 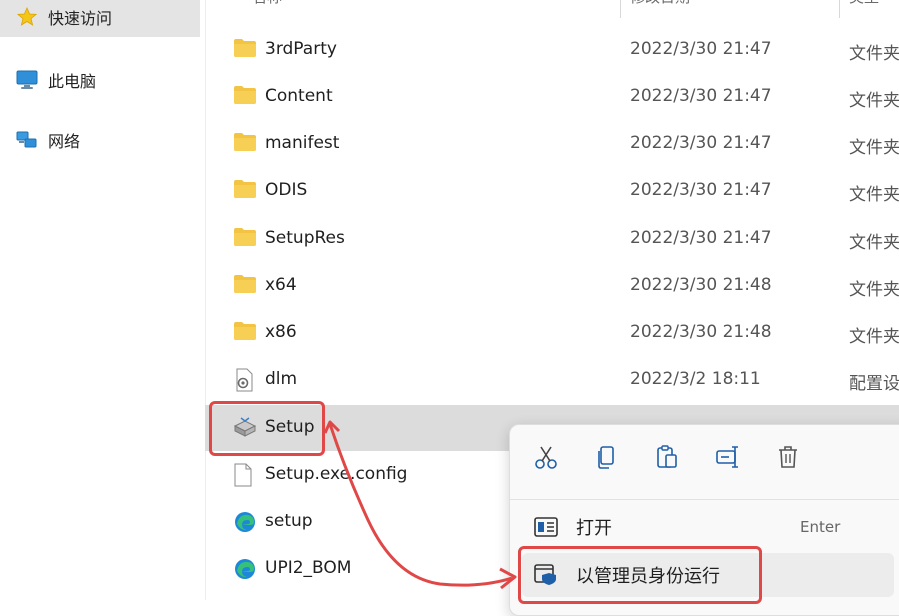 I want to click on config-file-icon, so click(x=245, y=380).